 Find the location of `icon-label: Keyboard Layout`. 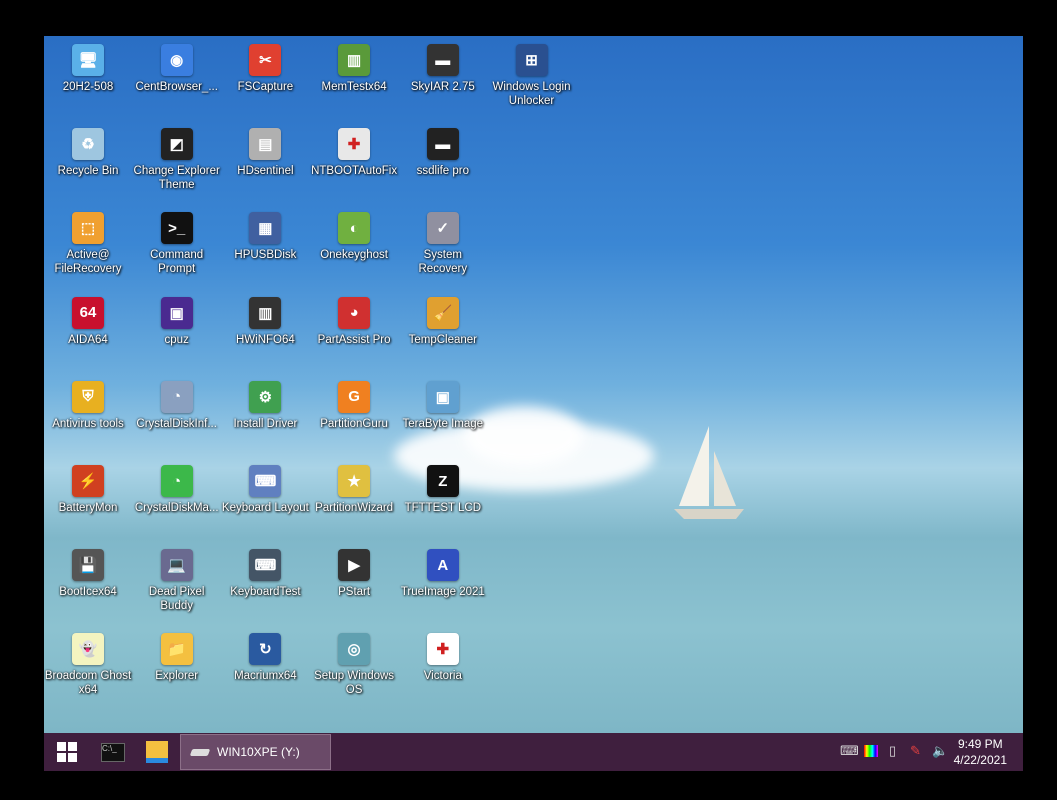

icon-label: Keyboard Layout is located at coordinates (265, 508).